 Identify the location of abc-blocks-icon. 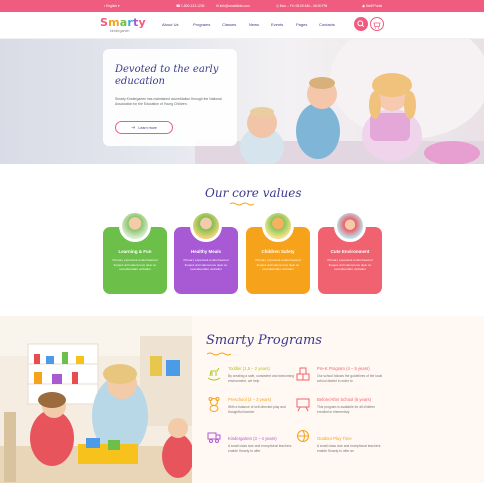
(303, 374).